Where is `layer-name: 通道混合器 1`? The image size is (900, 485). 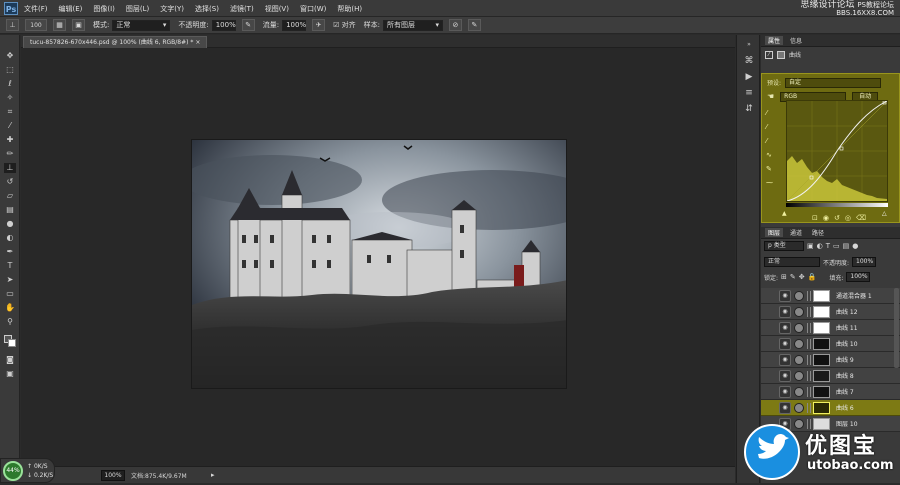
layer-name: 通道混合器 1 is located at coordinates (854, 295).